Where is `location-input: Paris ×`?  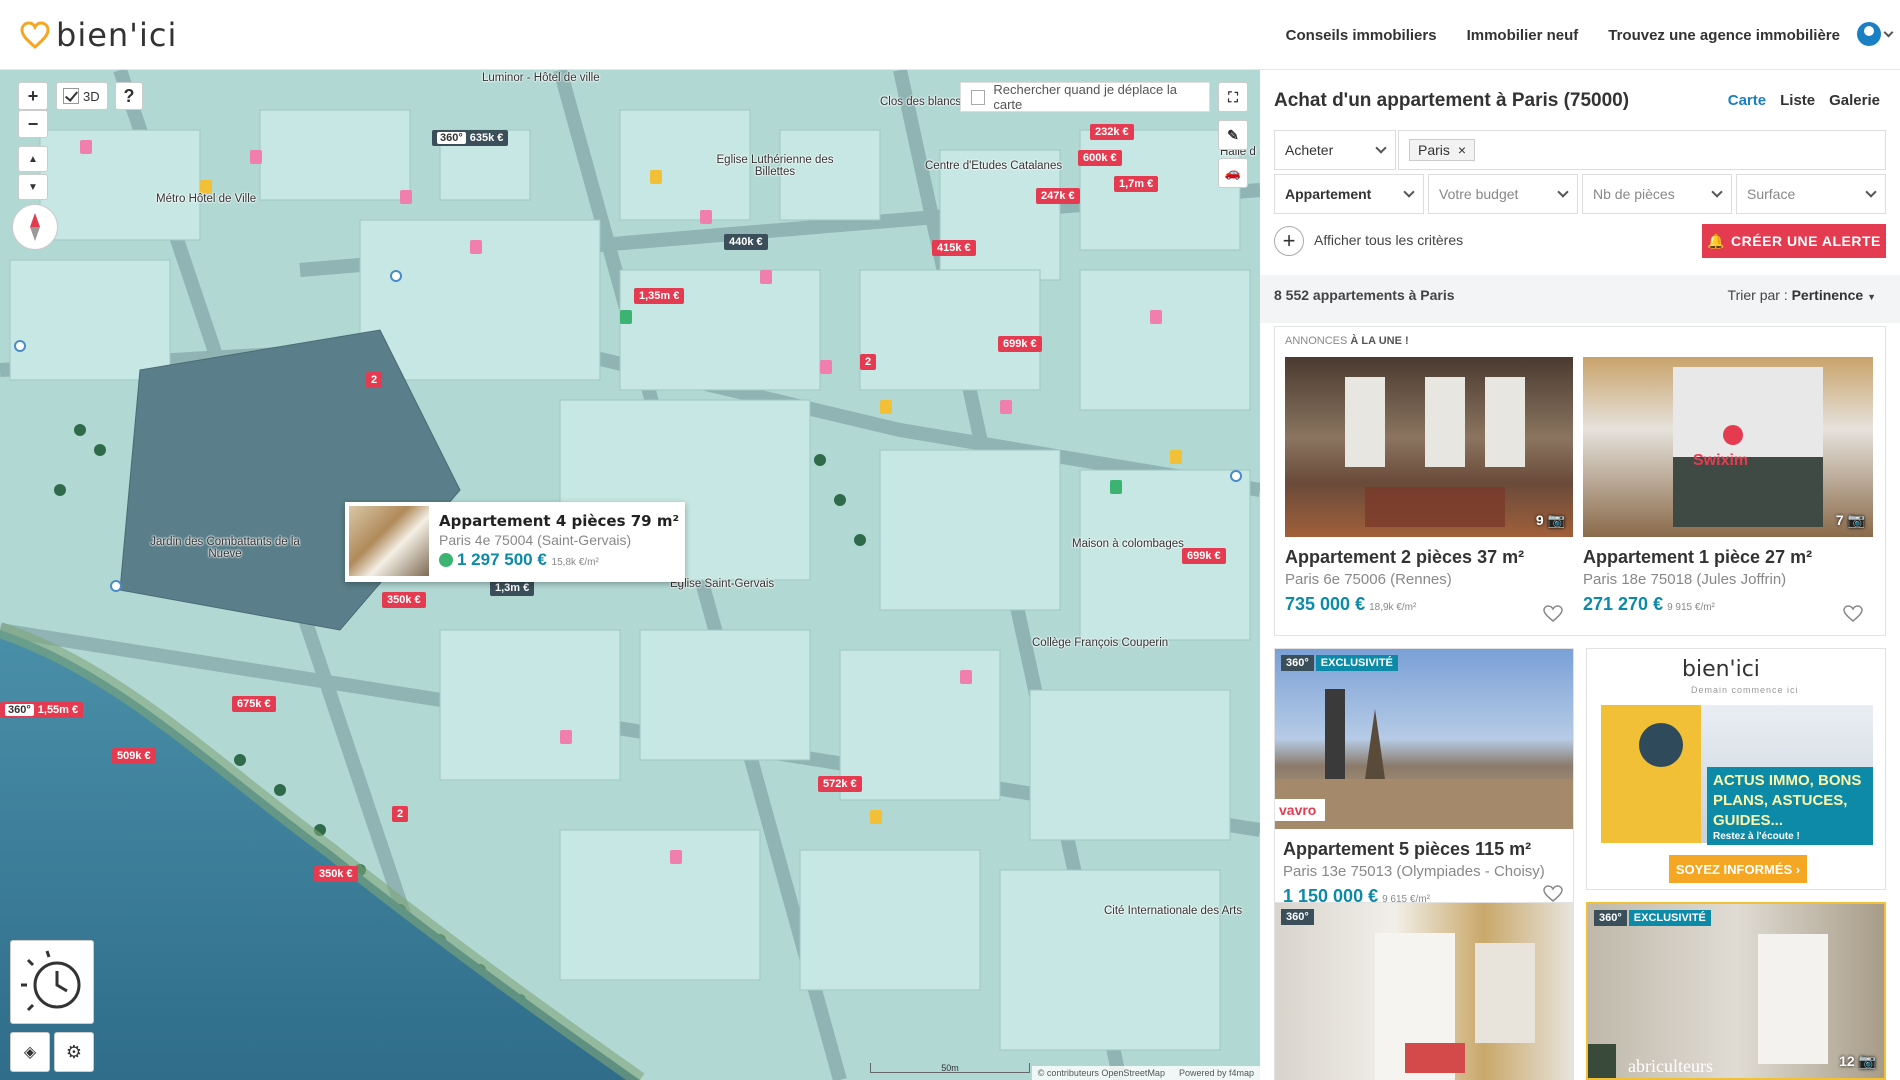
location-input: Paris × is located at coordinates (1642, 150).